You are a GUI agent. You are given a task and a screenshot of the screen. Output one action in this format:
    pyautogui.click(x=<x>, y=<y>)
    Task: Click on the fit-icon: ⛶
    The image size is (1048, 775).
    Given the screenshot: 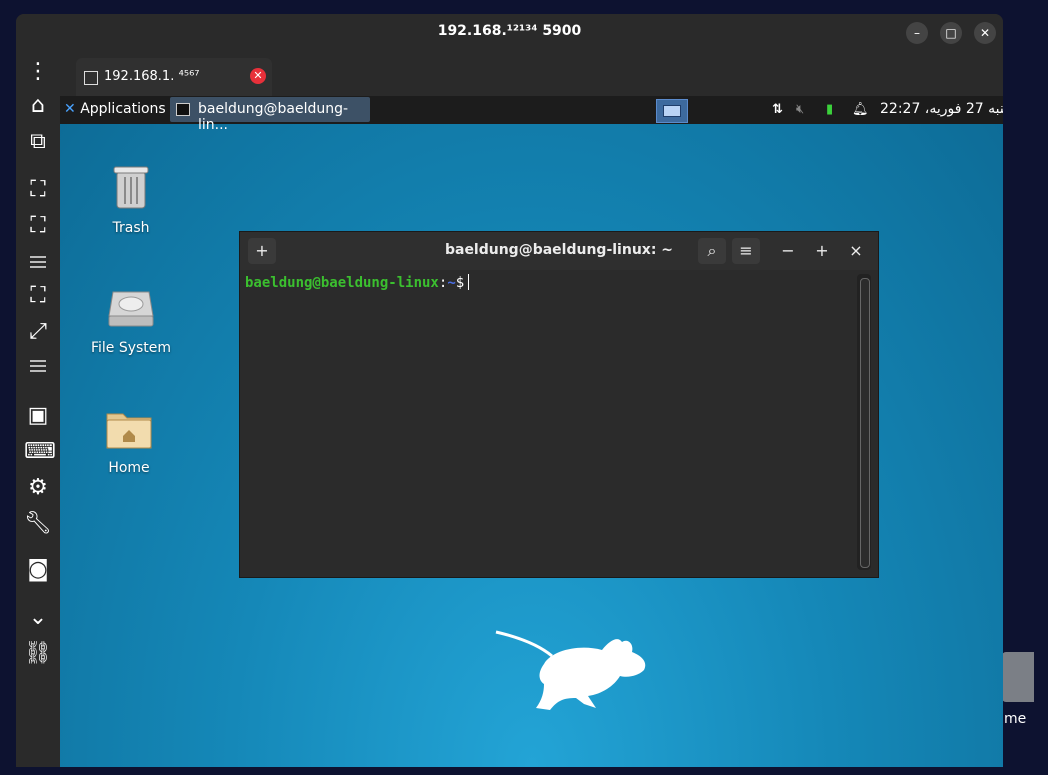 What is the action you would take?
    pyautogui.click(x=38, y=190)
    